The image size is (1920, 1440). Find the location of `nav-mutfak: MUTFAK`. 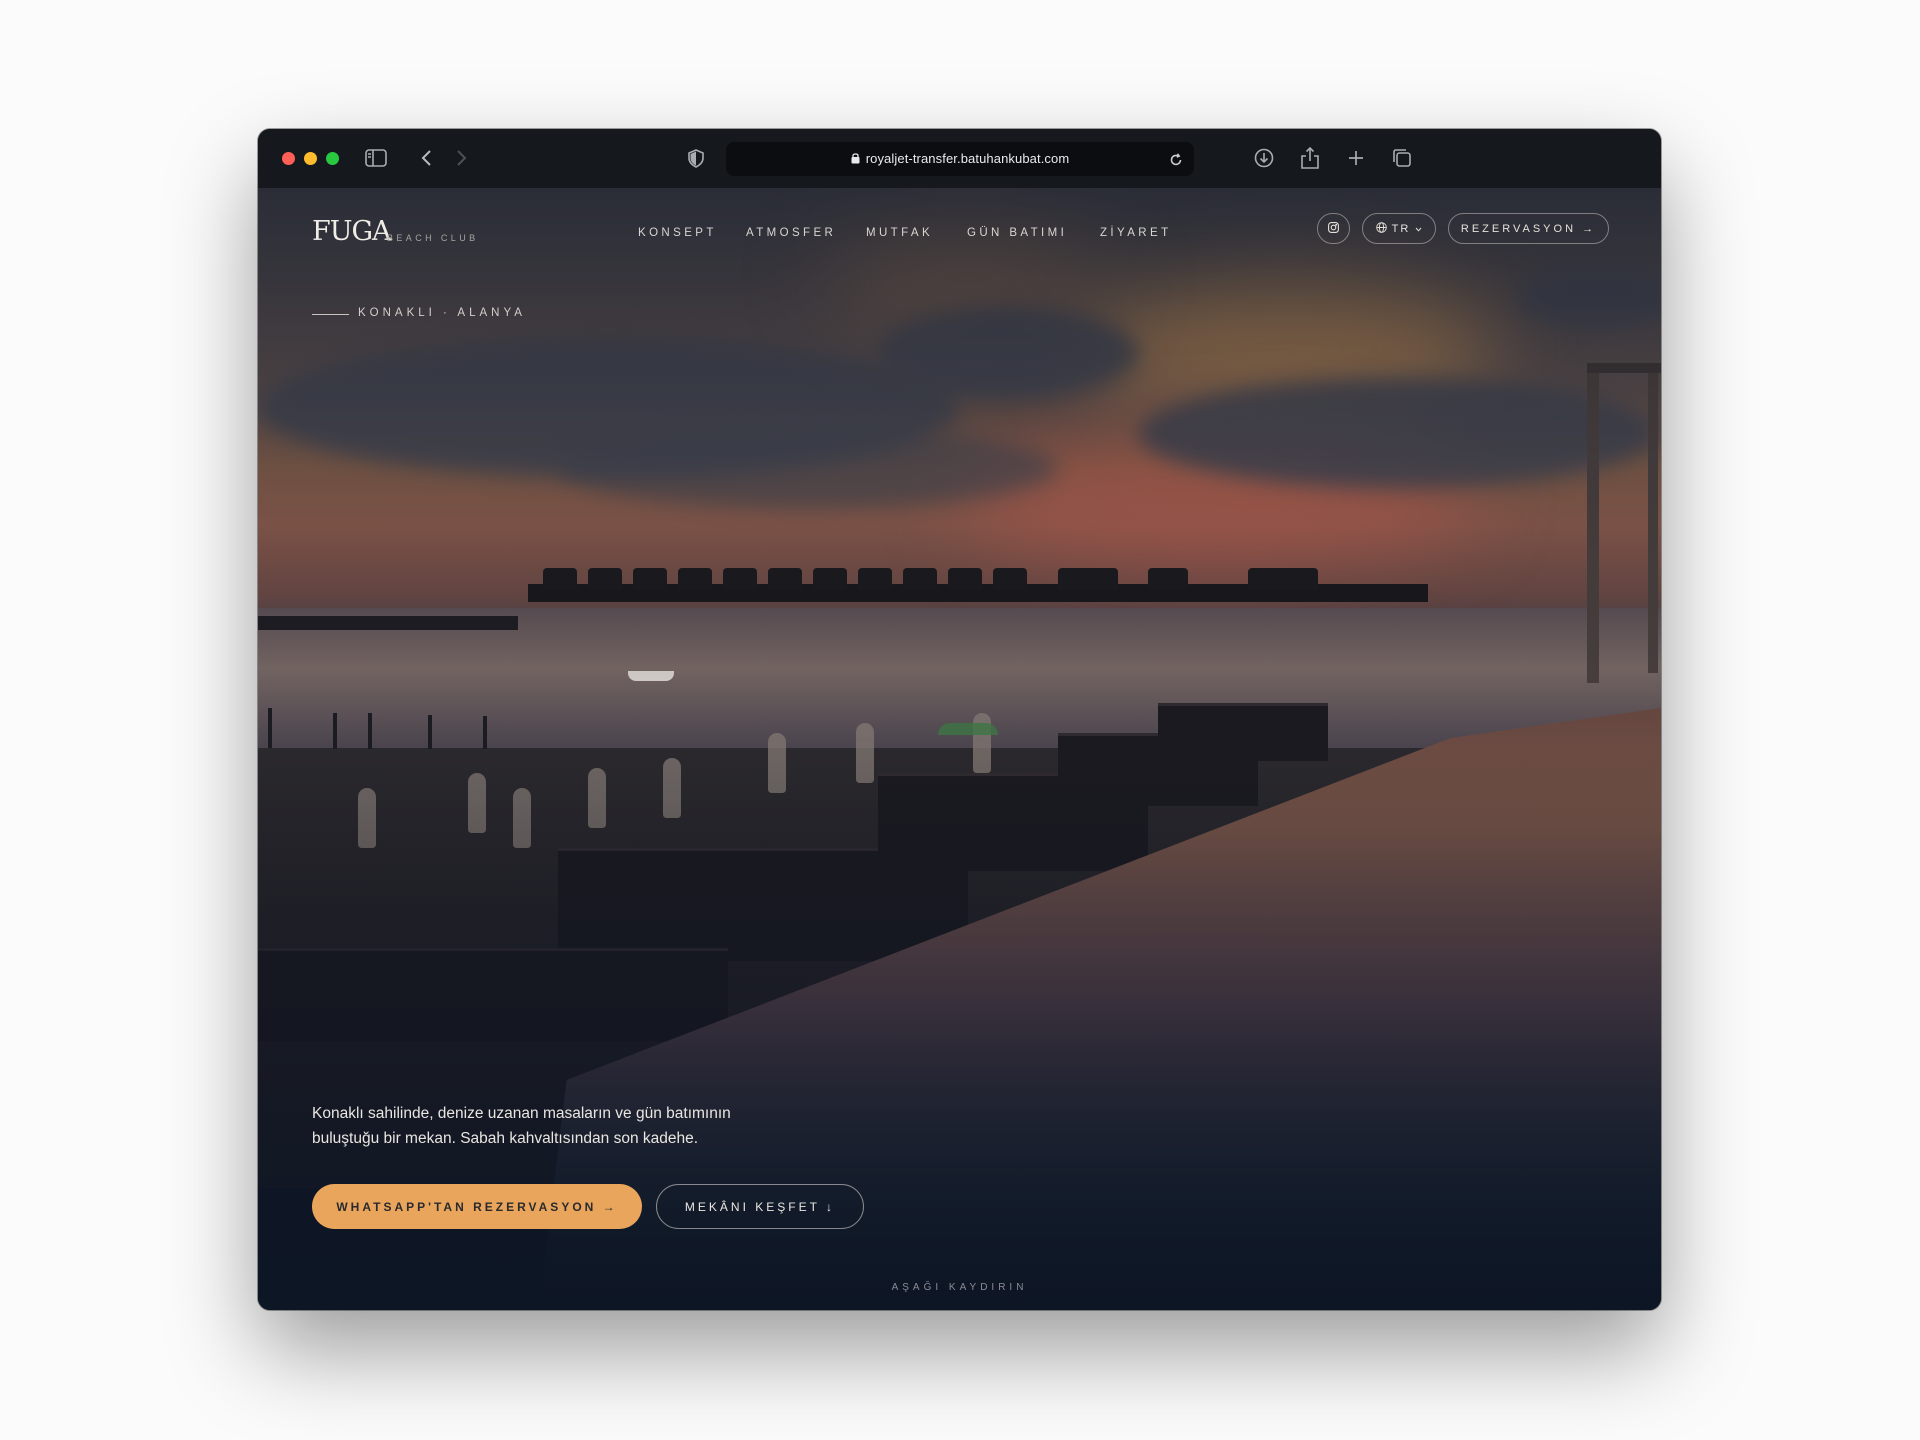

nav-mutfak: MUTFAK is located at coordinates (899, 233).